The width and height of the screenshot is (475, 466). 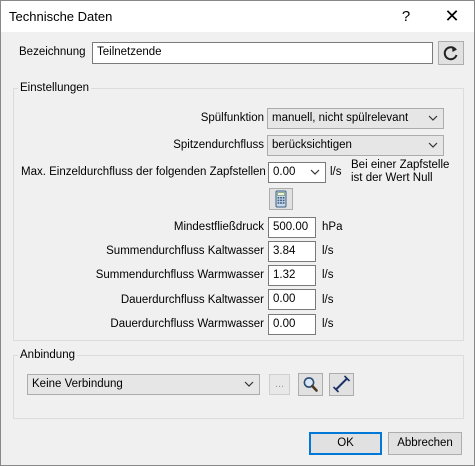 What do you see at coordinates (192, 300) in the screenshot?
I see `dauerdurchfluss-kaltwasser-label: Dauerdurchfluss Kaltwasser` at bounding box center [192, 300].